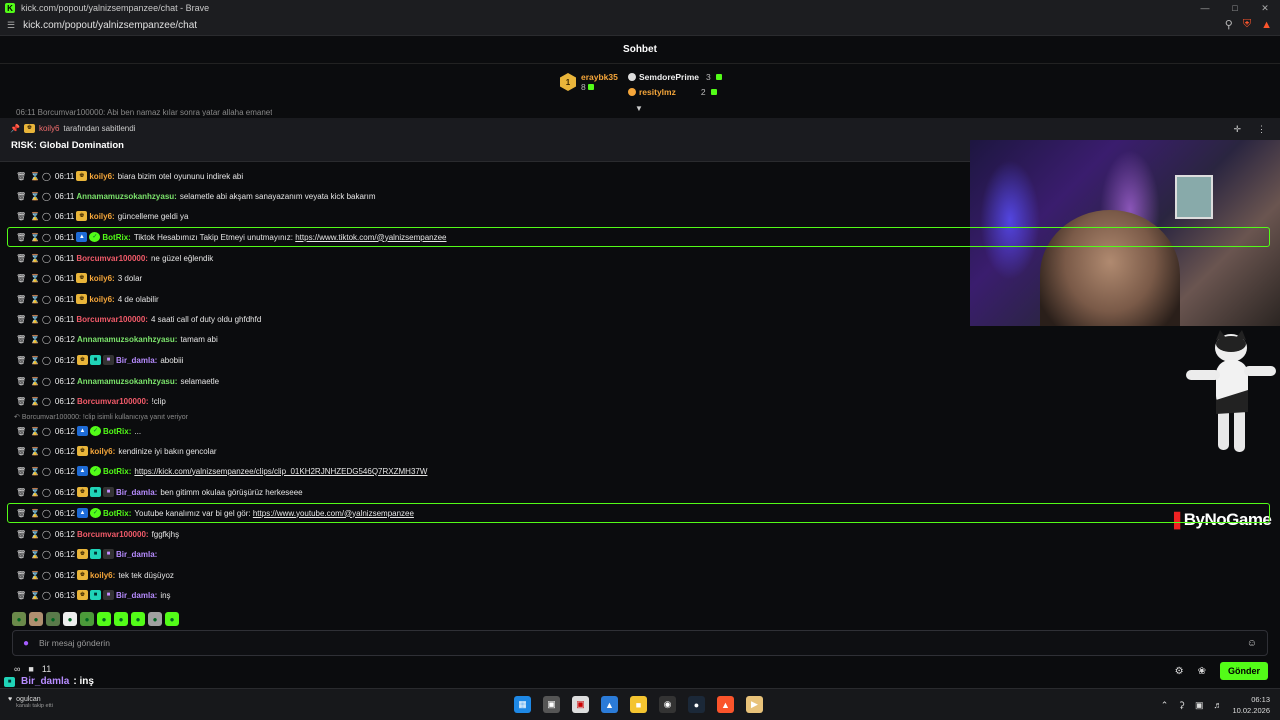 This screenshot has height=720, width=1280. I want to click on chat-message-row: 🗑 ⌛ ◯ 06:11 ♚ koily6: güncelleme geldi ya, so click(640, 216).